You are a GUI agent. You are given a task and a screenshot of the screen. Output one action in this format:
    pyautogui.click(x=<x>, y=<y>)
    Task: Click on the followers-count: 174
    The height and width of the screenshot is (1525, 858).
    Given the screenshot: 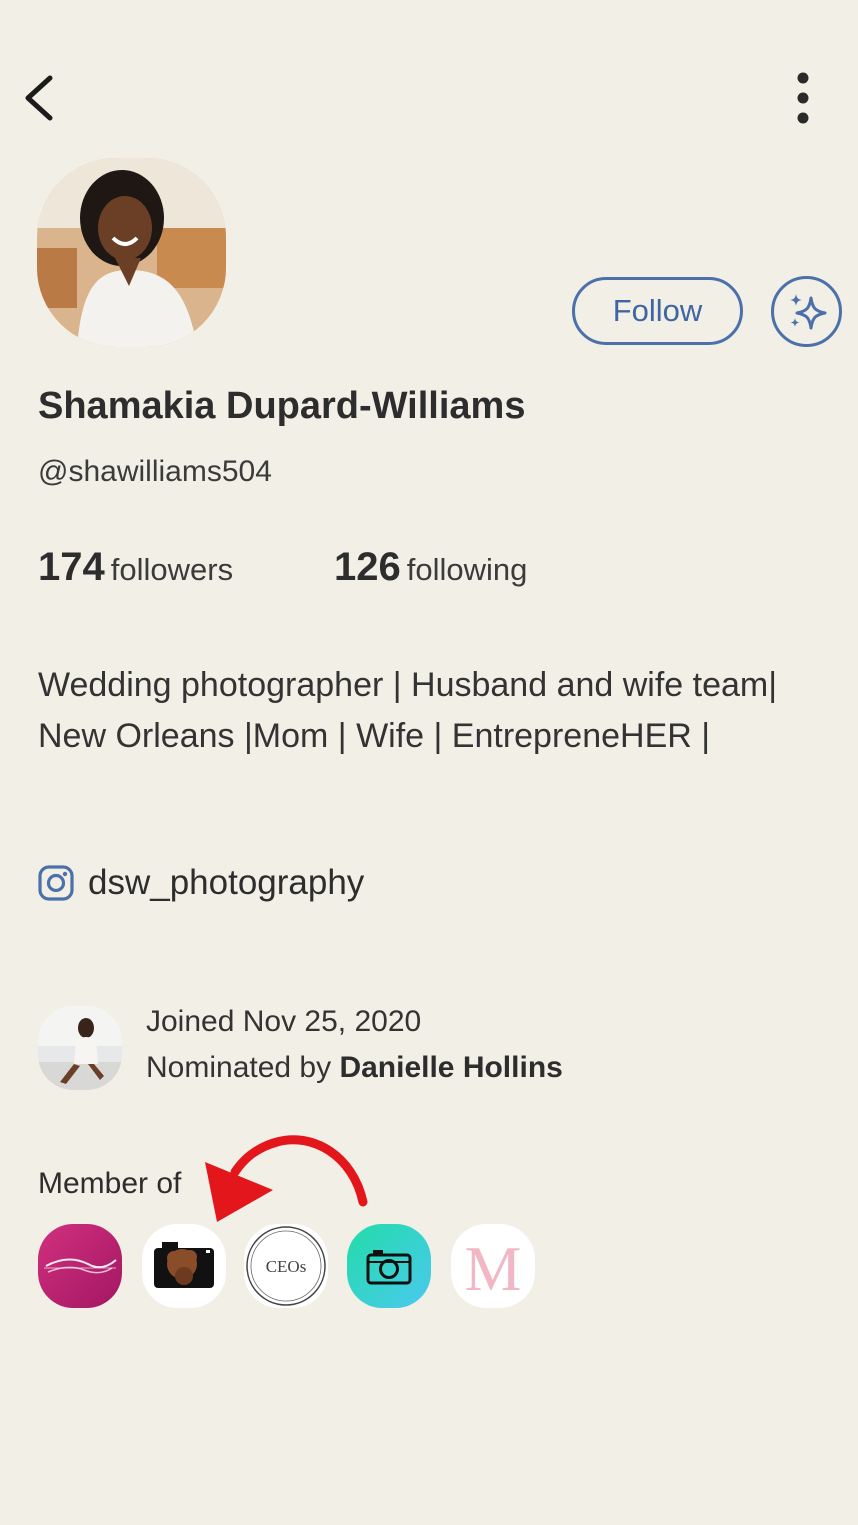 What is the action you would take?
    pyautogui.click(x=71, y=567)
    